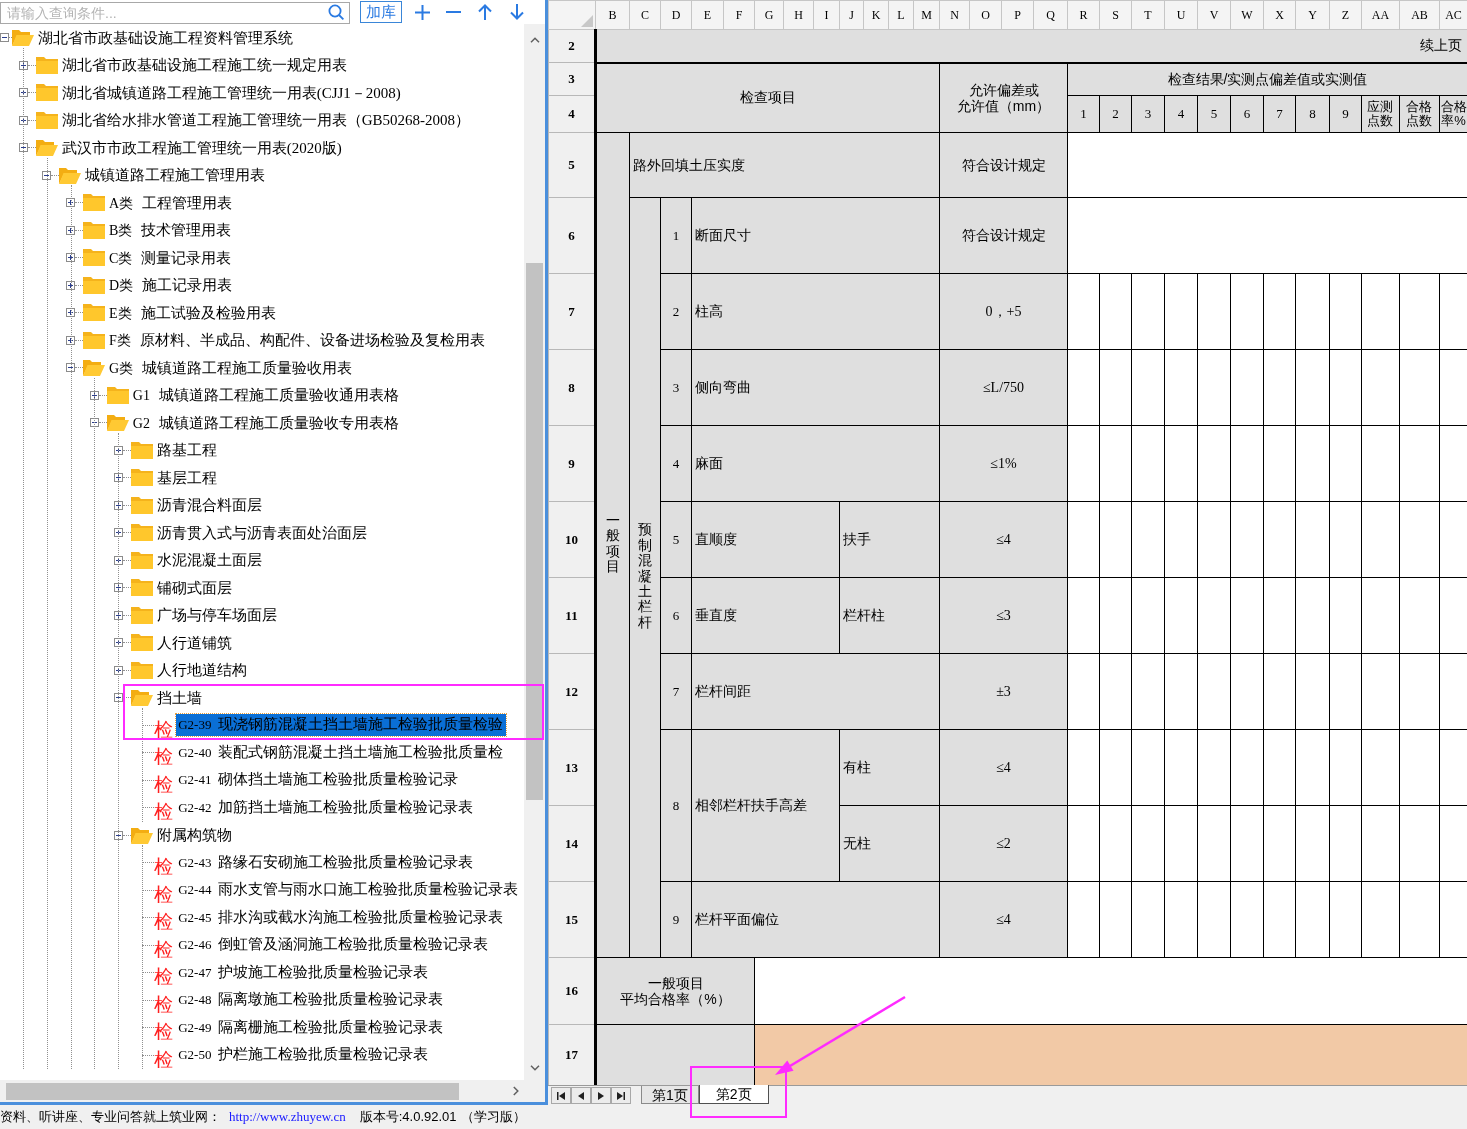 This screenshot has height=1129, width=1467. Describe the element at coordinates (297, 340) in the screenshot. I see `tree-item: F类 原材料、半成品、构配件、设备进场检验及复检用表` at that location.